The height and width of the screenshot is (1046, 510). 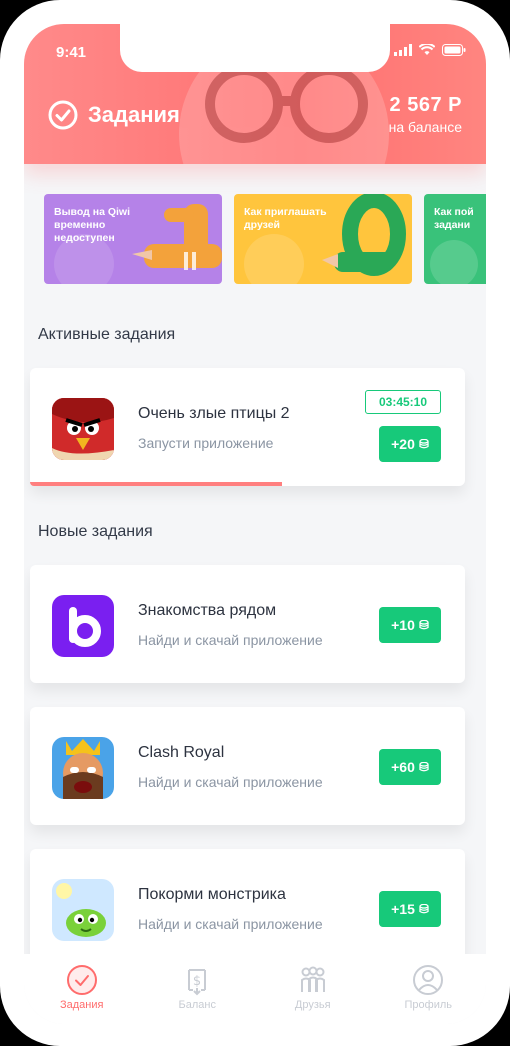 I want to click on tab-label: Профиль, so click(x=428, y=1005).